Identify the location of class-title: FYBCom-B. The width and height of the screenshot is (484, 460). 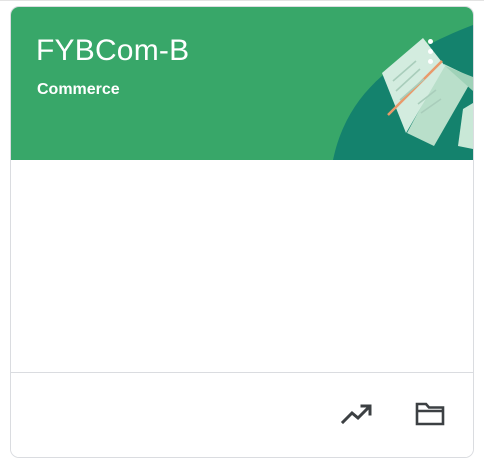
(112, 51).